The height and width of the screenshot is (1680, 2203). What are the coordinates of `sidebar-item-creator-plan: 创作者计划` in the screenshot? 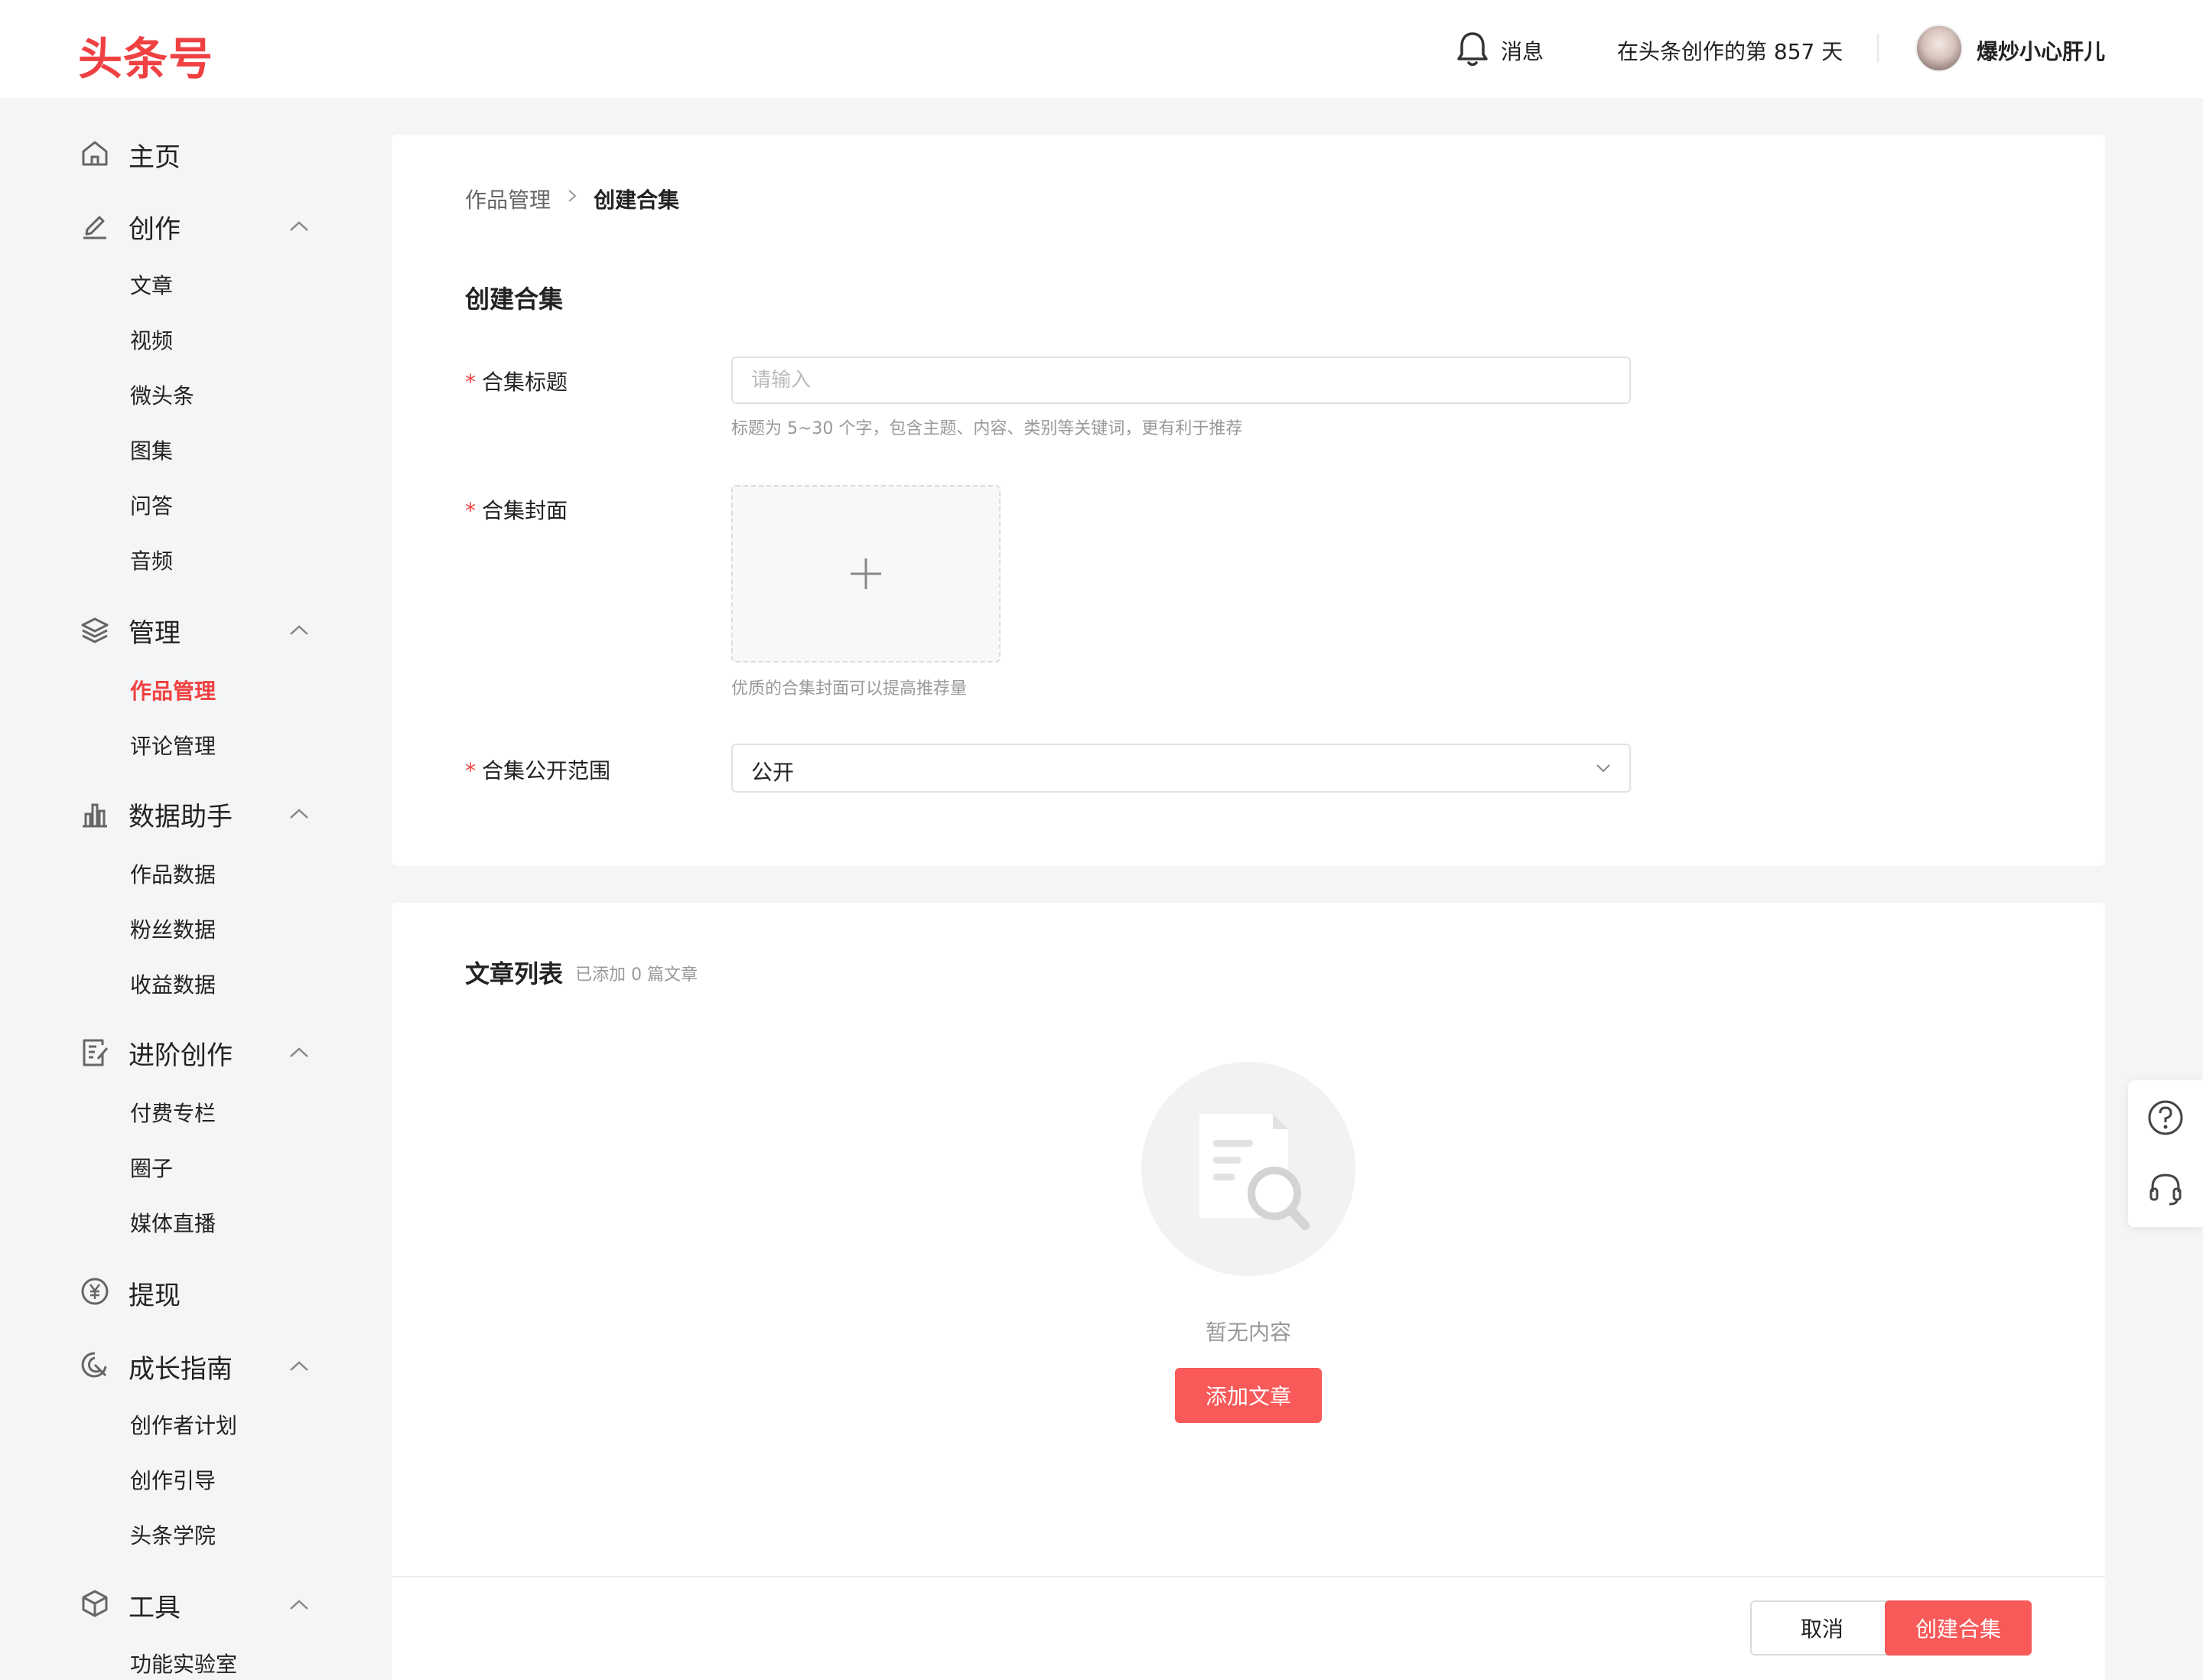 It's located at (183, 1424).